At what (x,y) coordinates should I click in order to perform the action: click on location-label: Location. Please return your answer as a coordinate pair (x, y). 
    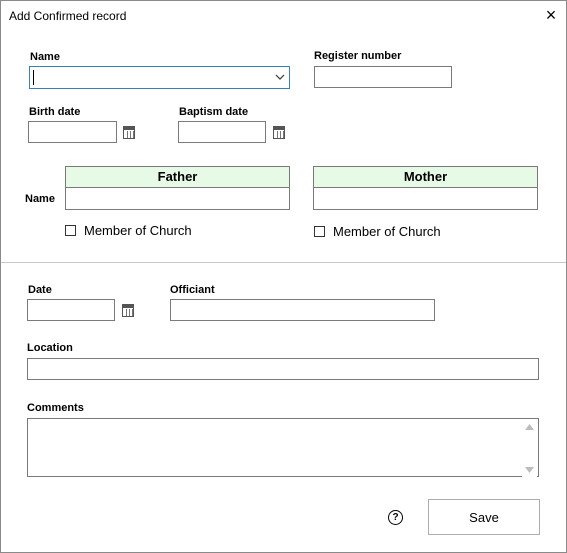
    Looking at the image, I should click on (50, 348).